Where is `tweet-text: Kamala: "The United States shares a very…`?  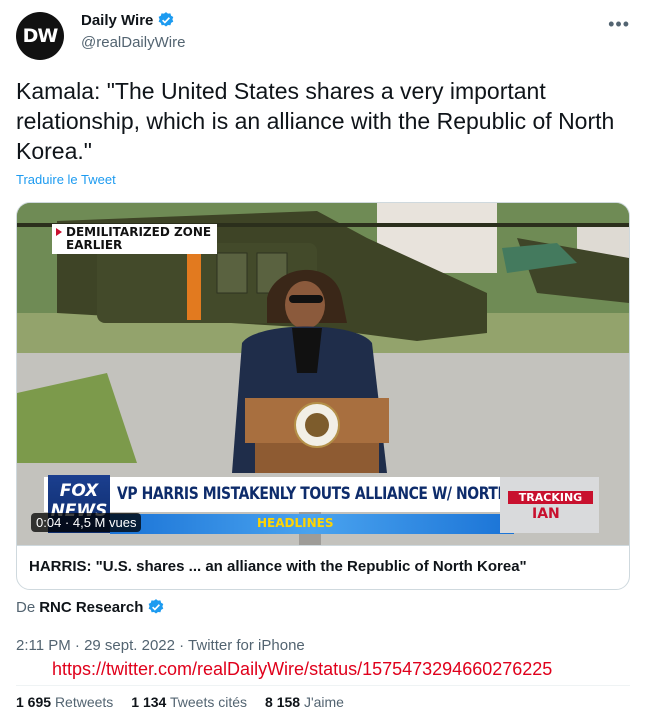 tweet-text: Kamala: "The United States shares a very… is located at coordinates (315, 121).